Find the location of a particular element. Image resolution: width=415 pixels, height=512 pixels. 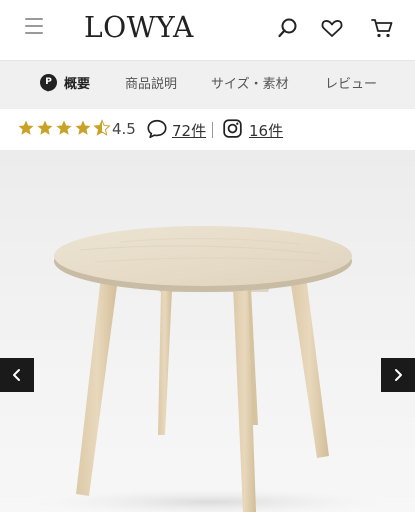

rating-value: 4.5 is located at coordinates (124, 129).